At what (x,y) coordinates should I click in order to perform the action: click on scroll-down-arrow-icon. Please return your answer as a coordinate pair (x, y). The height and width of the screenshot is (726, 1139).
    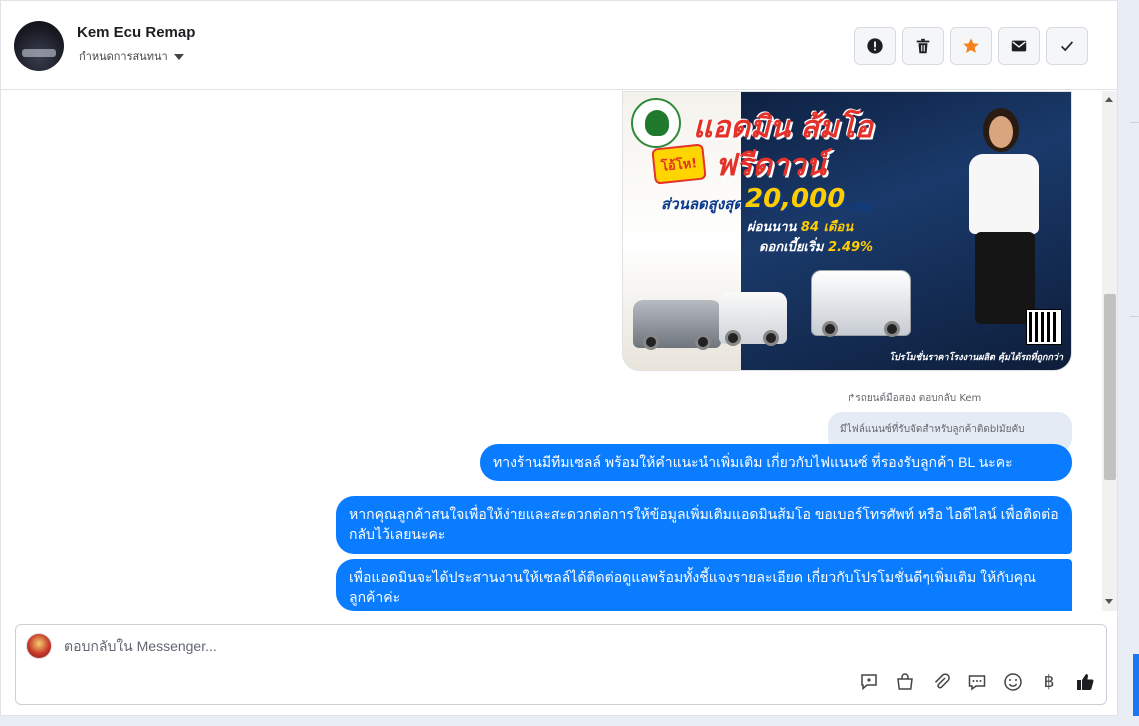
    Looking at the image, I should click on (1109, 601).